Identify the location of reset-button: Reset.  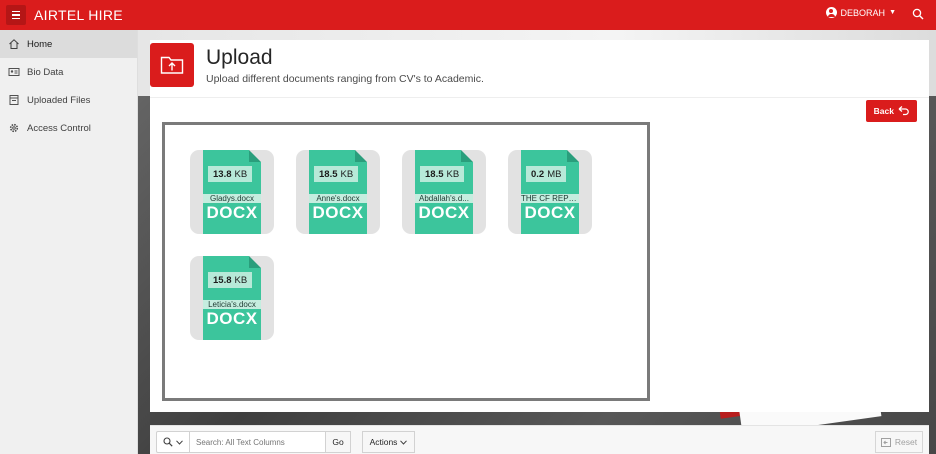
(899, 442).